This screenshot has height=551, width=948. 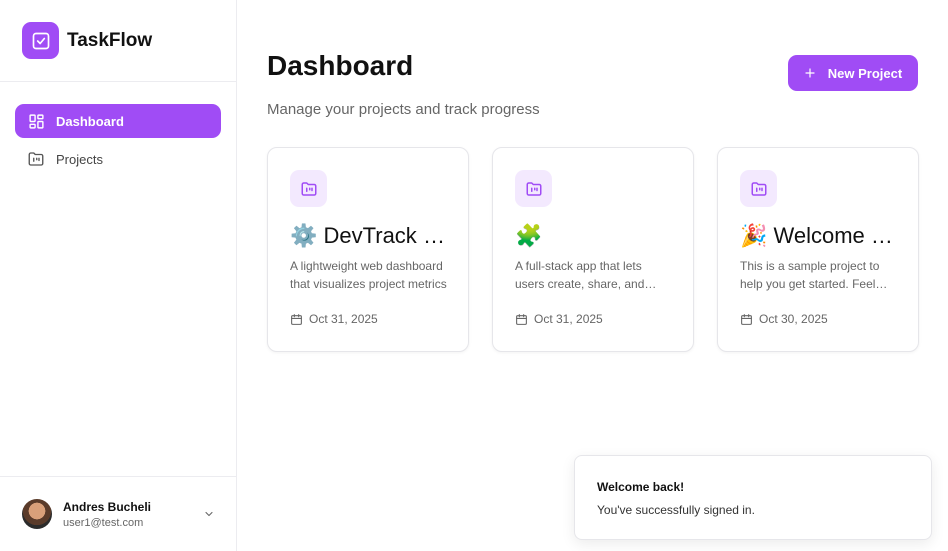 What do you see at coordinates (529, 235) in the screenshot?
I see `project-title: 🧩` at bounding box center [529, 235].